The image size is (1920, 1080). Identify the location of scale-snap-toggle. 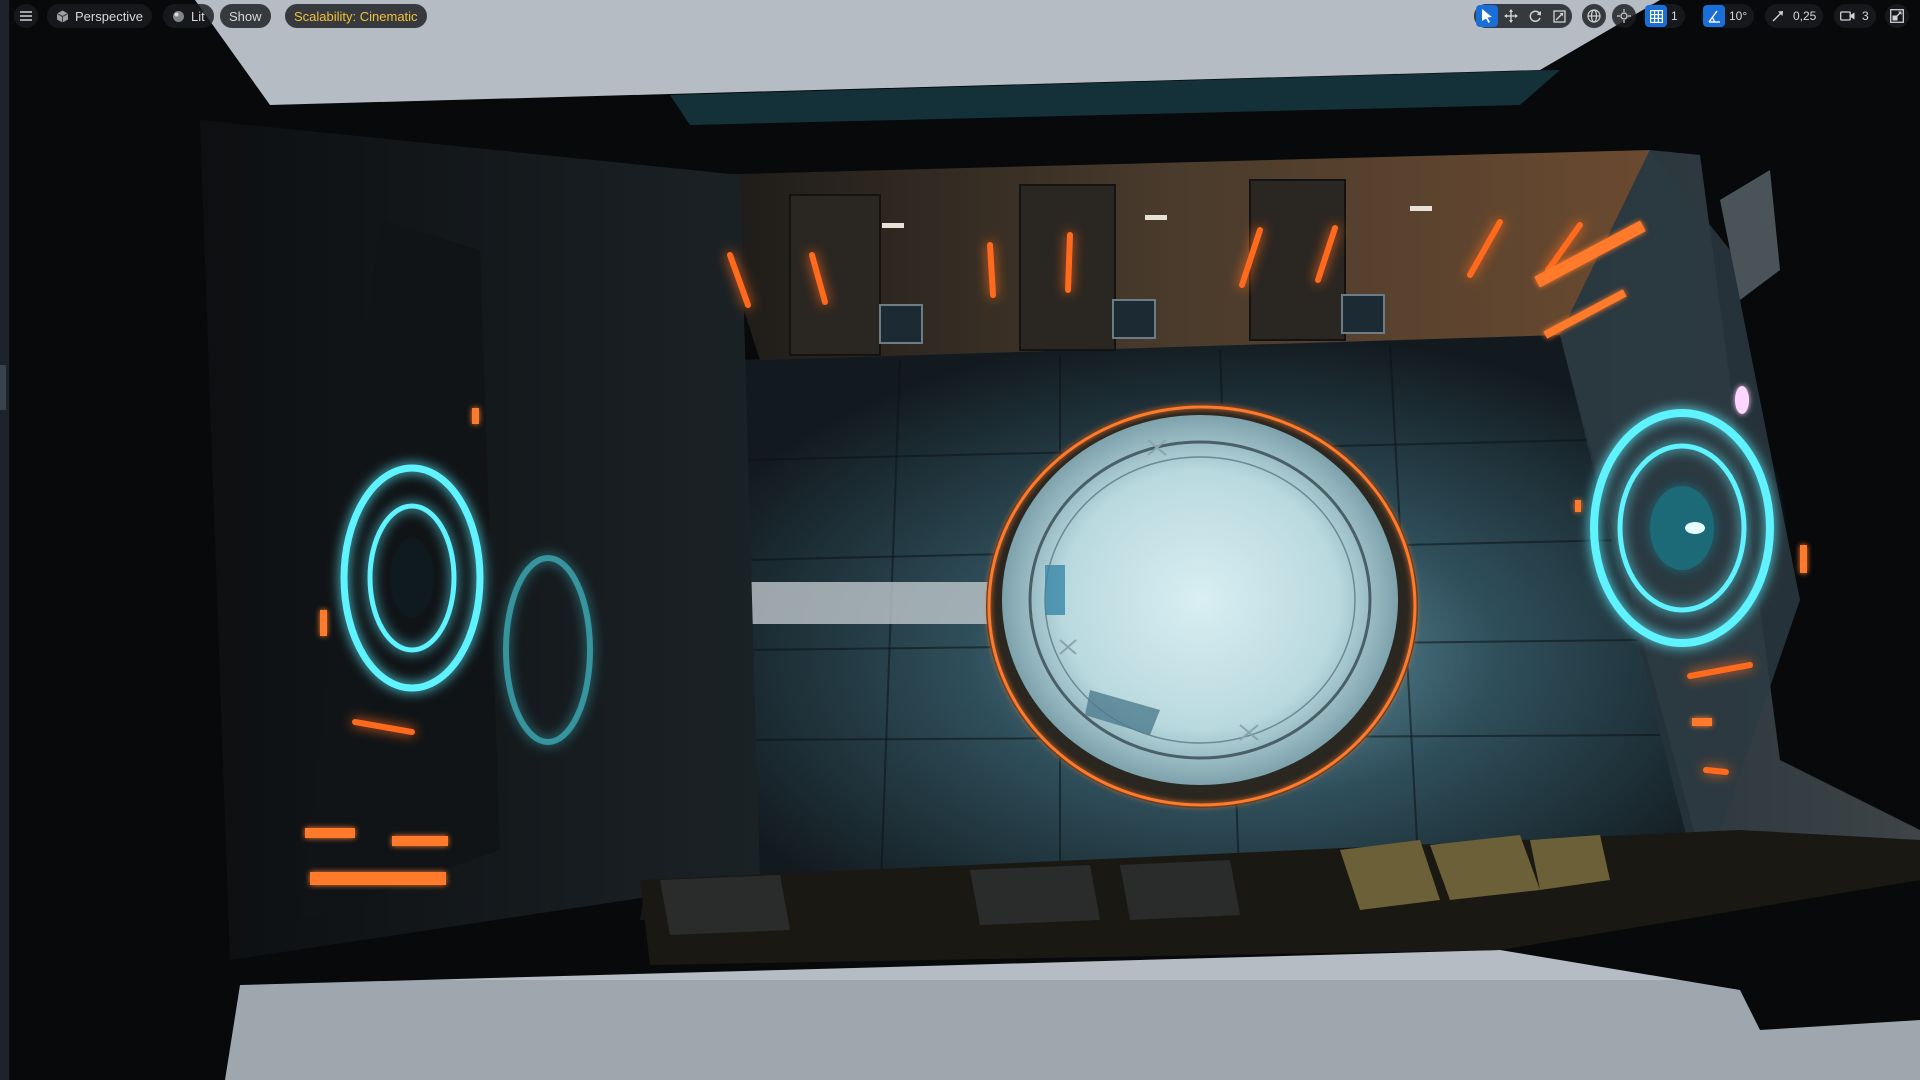
(1778, 16).